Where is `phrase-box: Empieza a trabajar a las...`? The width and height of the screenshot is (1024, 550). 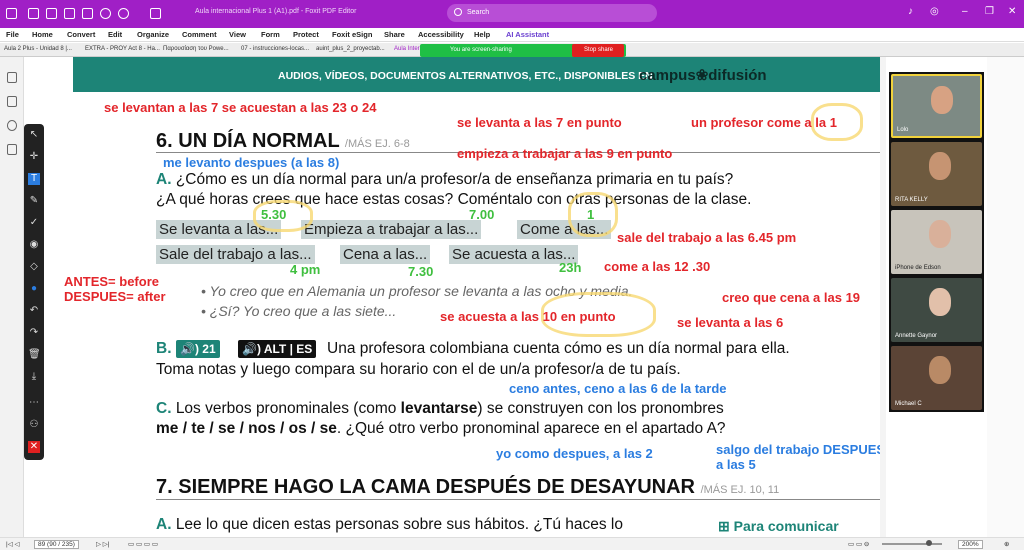 phrase-box: Empieza a trabajar a las... is located at coordinates (391, 229).